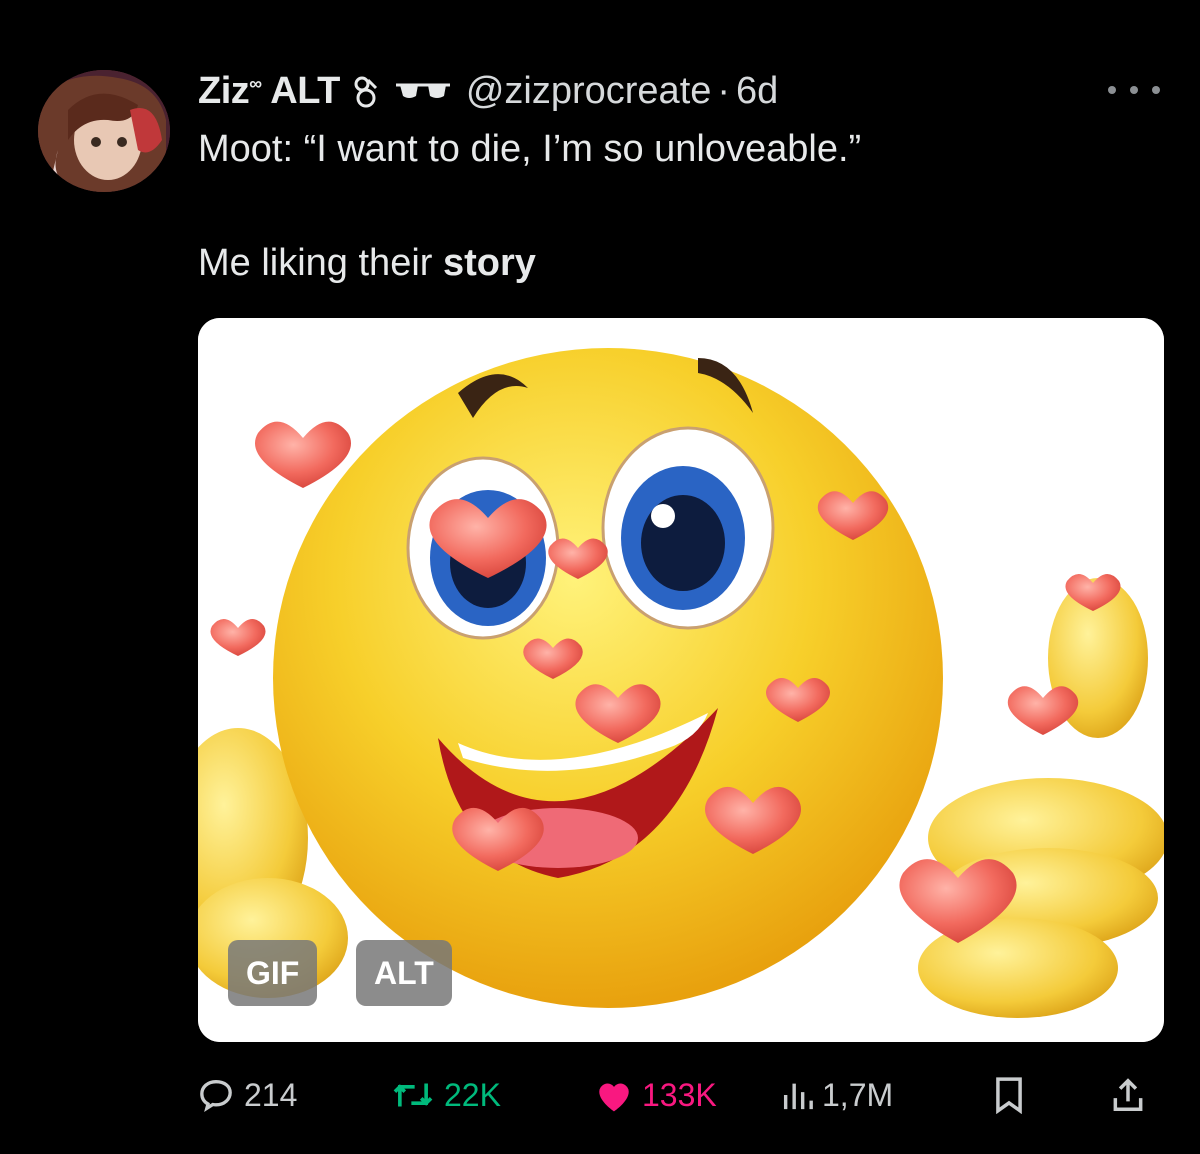 This screenshot has width=1200, height=1154. I want to click on bookmark-icon, so click(1009, 1095).